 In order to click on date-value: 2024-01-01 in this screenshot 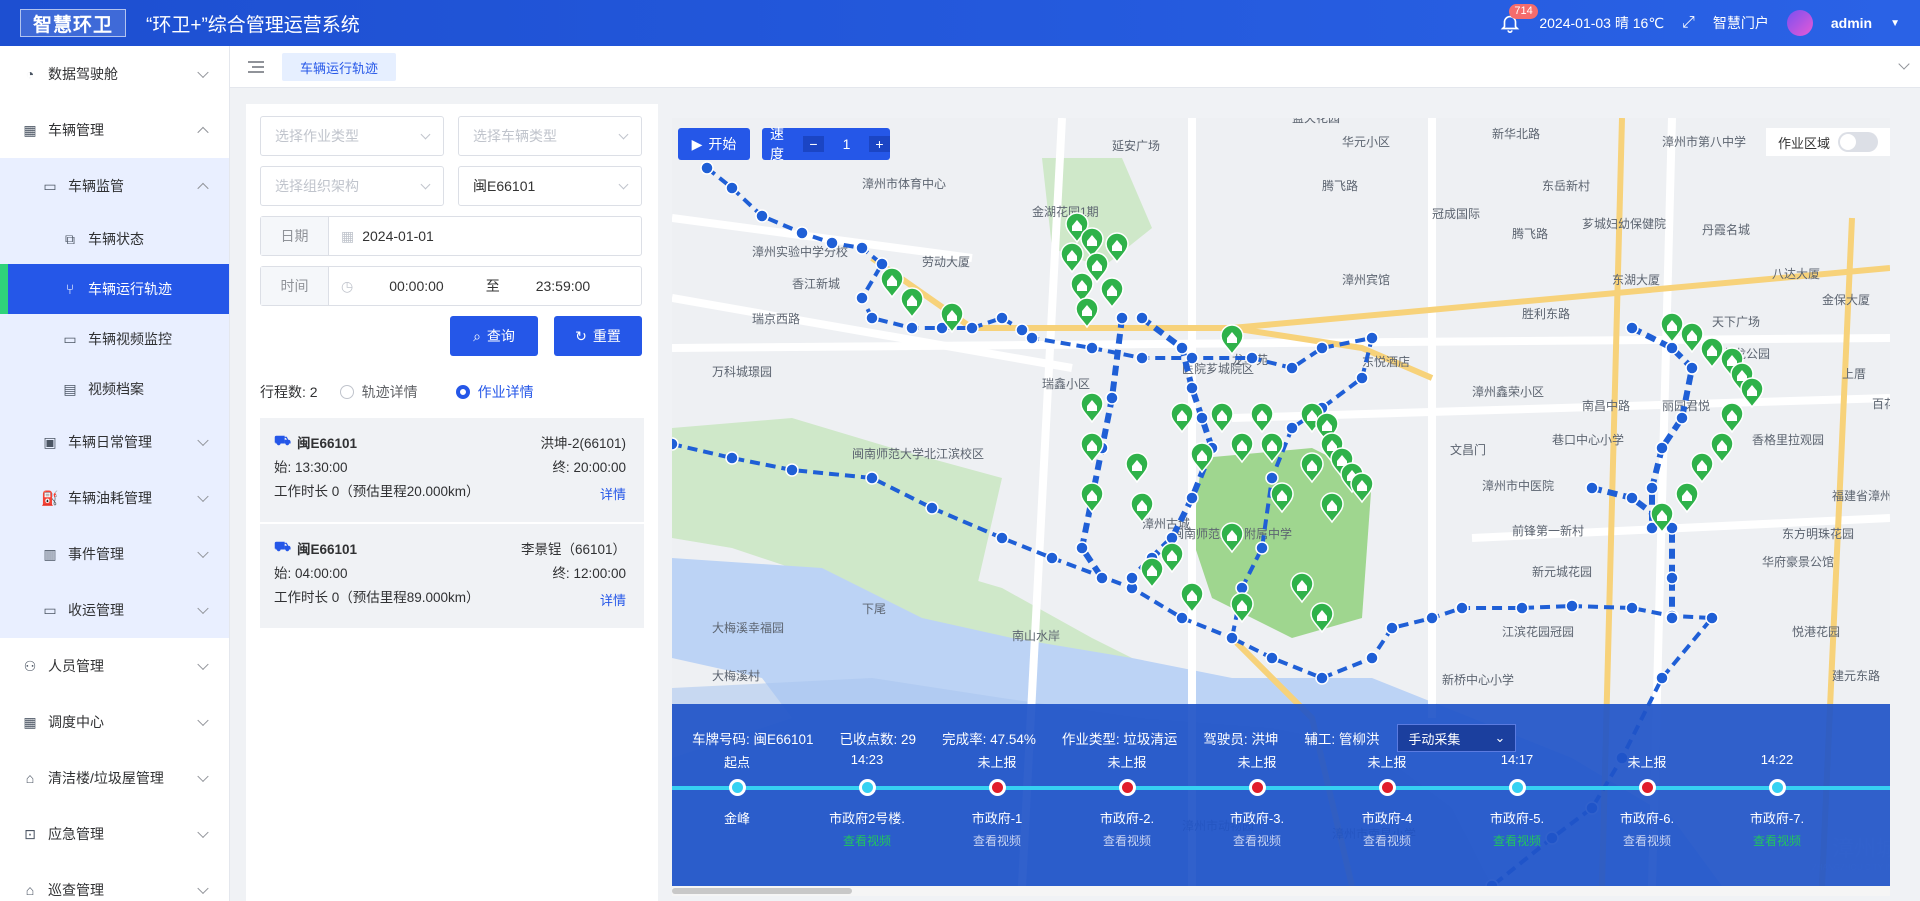, I will do `click(398, 236)`.